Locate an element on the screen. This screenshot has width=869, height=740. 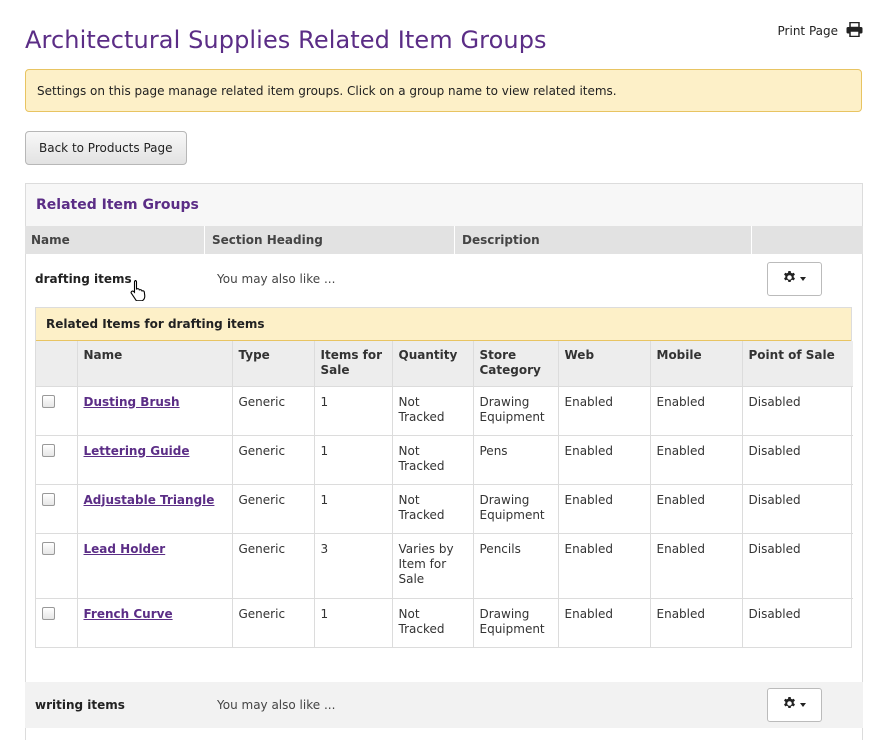
printer-icon is located at coordinates (854, 30).